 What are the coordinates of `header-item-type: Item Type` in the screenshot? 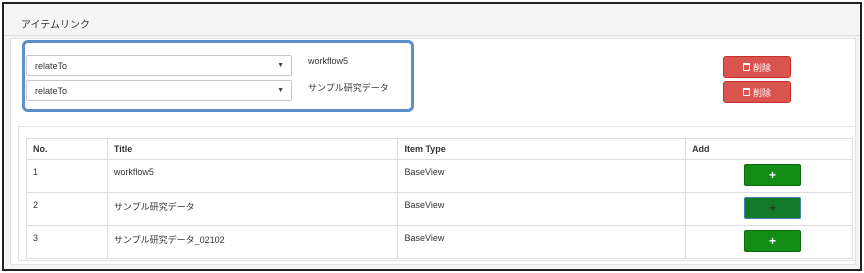 It's located at (542, 149).